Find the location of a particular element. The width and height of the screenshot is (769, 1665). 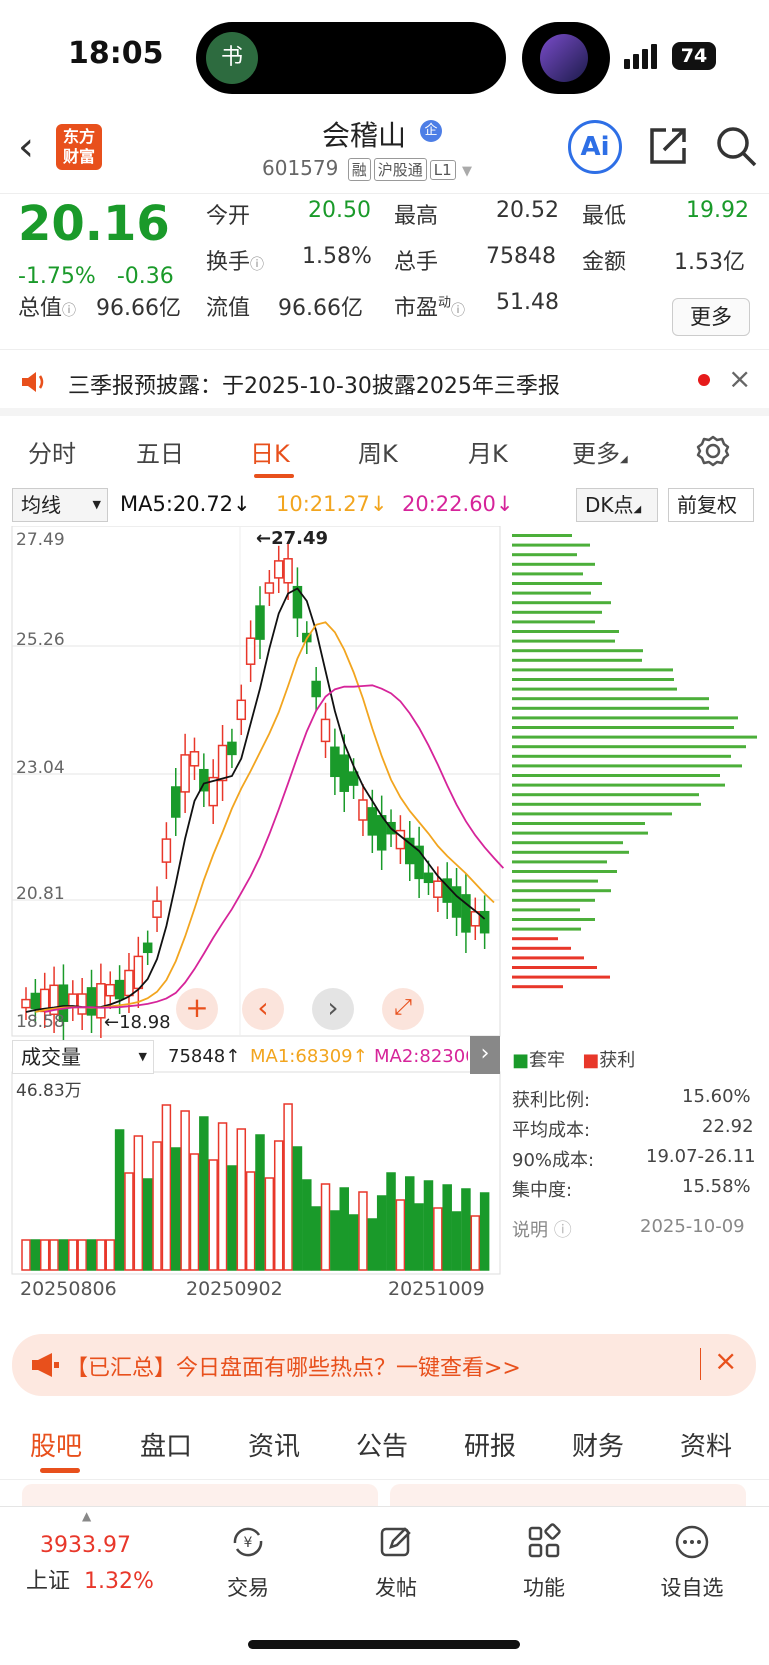

trade-icon: ¥ is located at coordinates (248, 1542).